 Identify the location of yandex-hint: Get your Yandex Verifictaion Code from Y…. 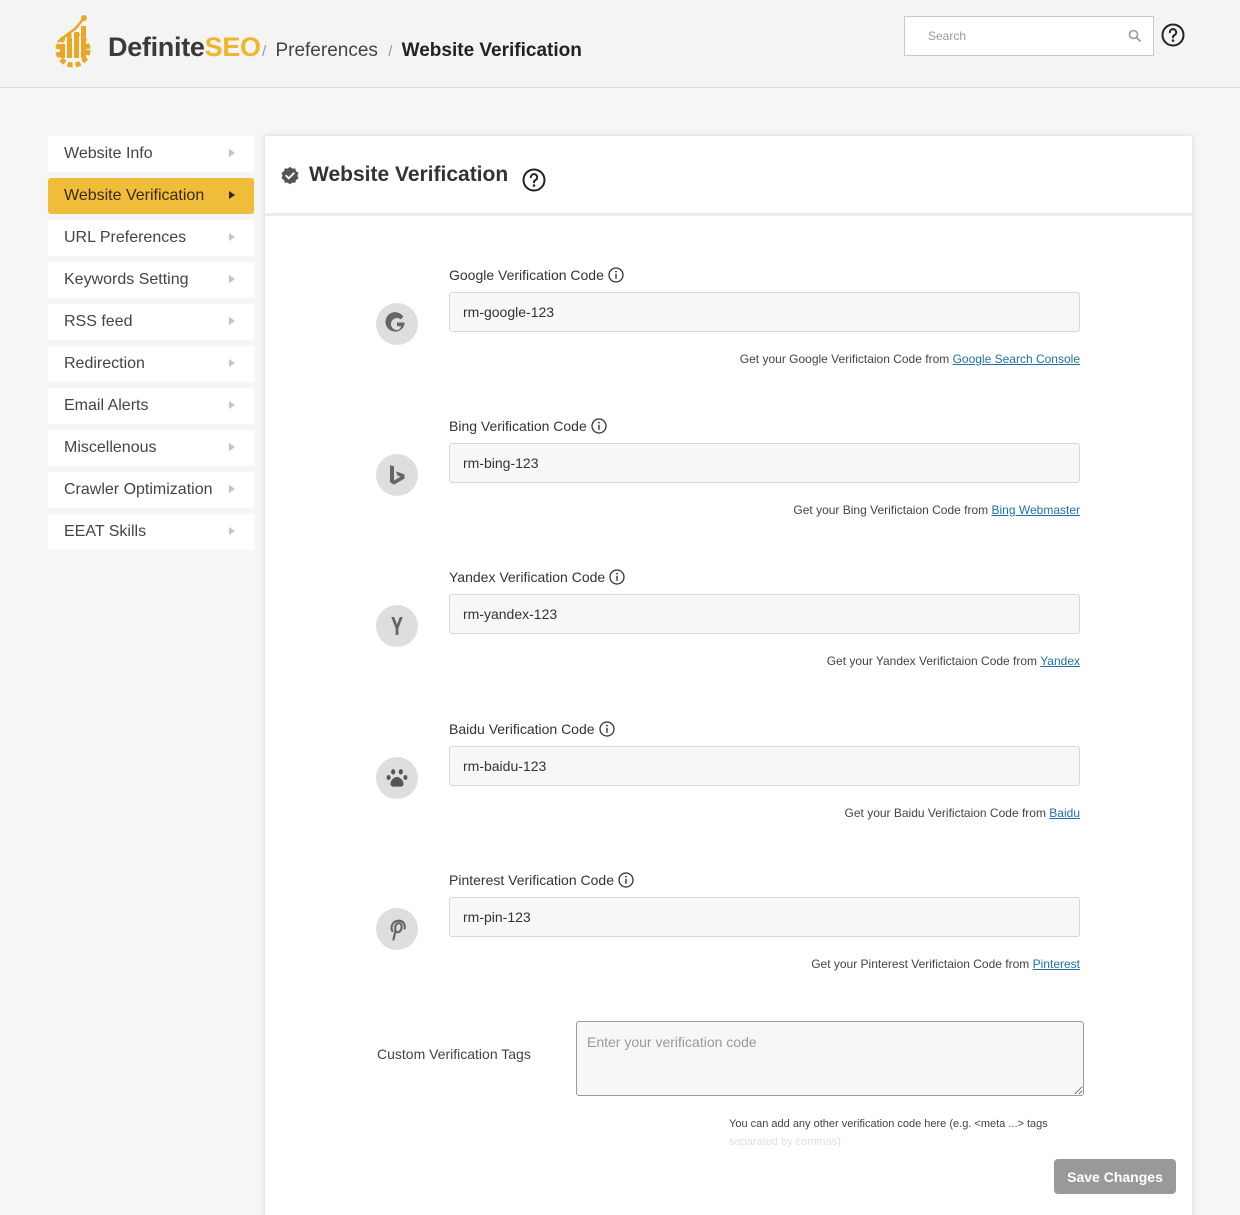
(953, 661).